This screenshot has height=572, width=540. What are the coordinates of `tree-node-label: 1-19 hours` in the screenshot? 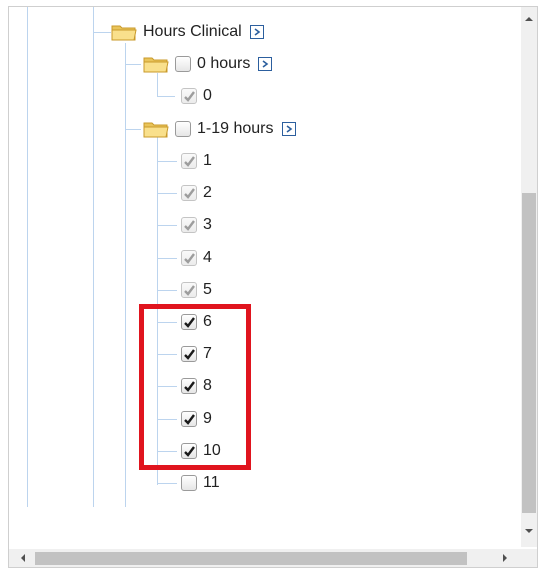 It's located at (235, 128).